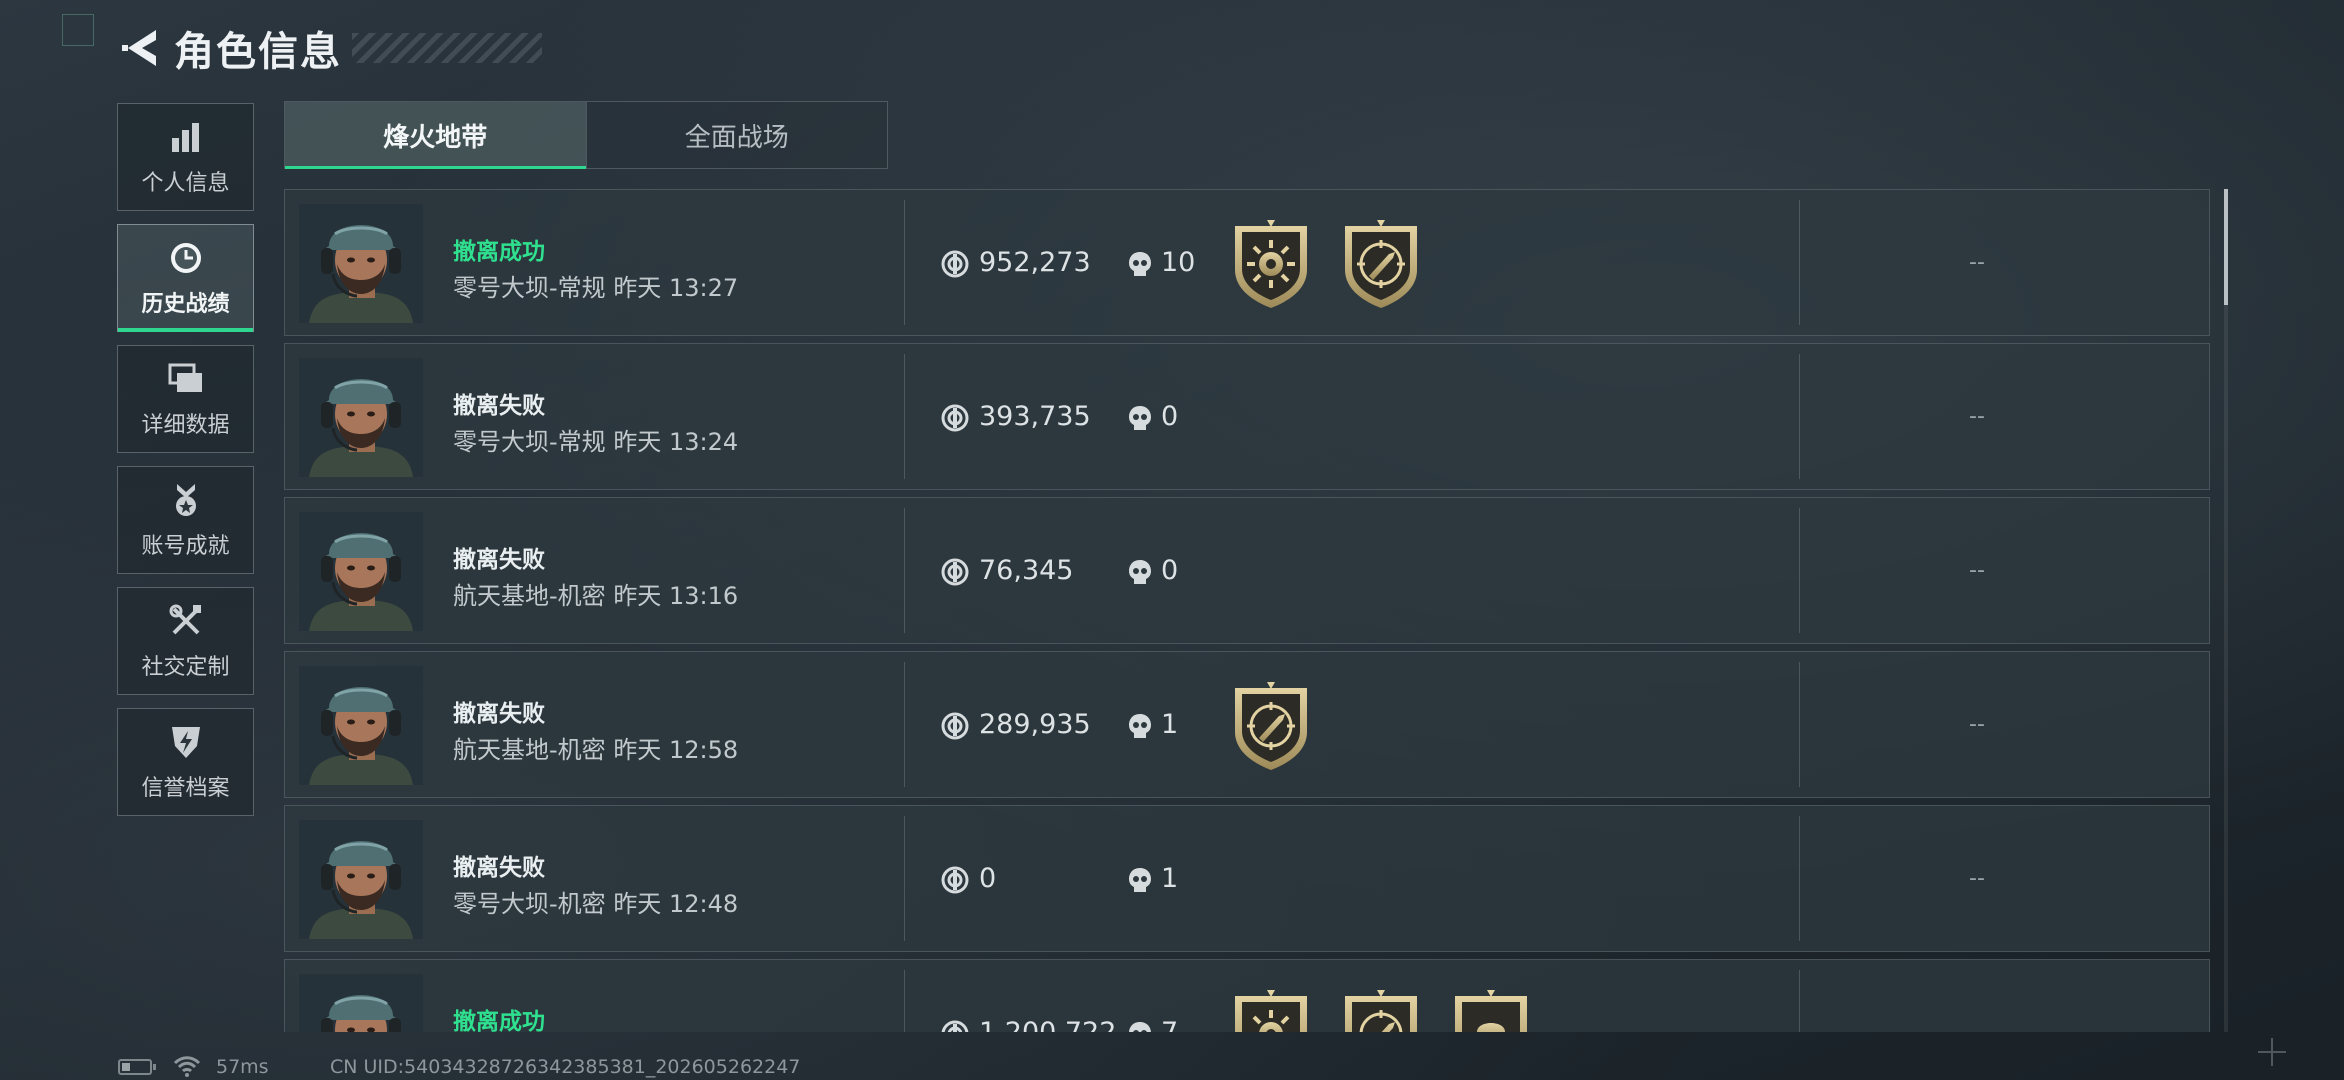 Image resolution: width=2344 pixels, height=1080 pixels. I want to click on match-info: 零号大坝-常规 昨天 13:27, so click(595, 285).